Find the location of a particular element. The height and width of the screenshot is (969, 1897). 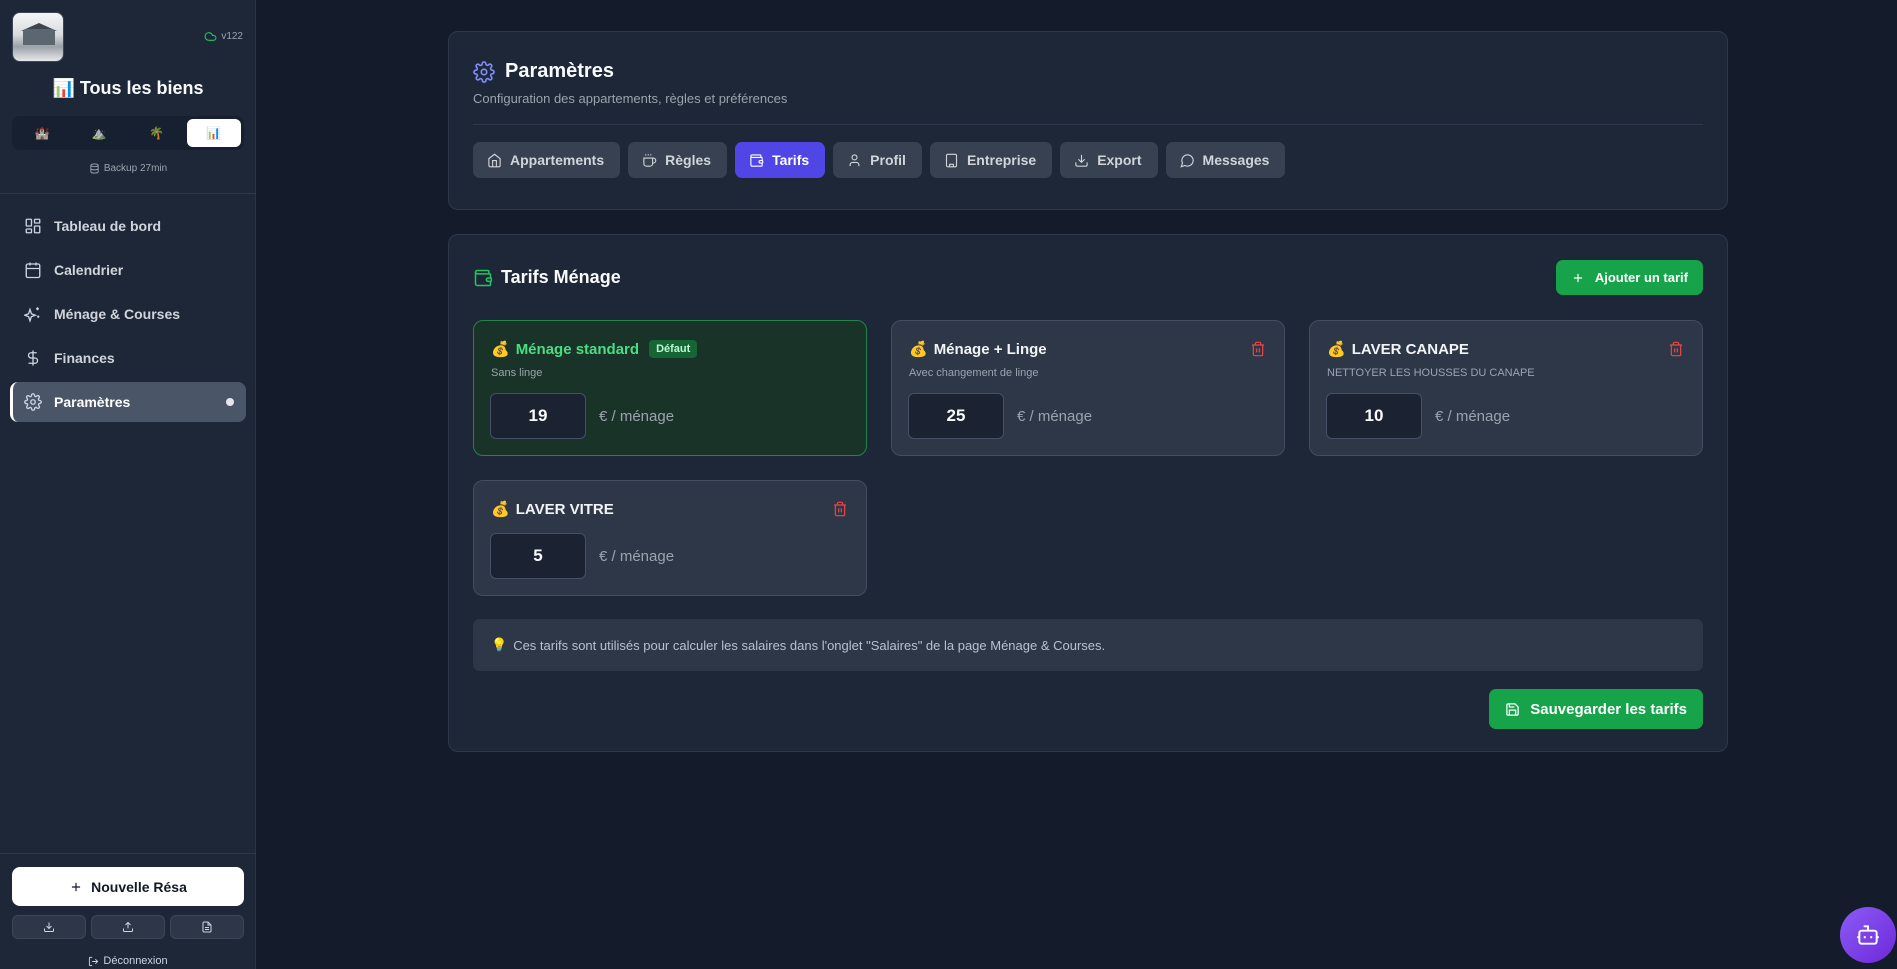

new-reservation-button: Nouvelle Résa is located at coordinates (128, 886).